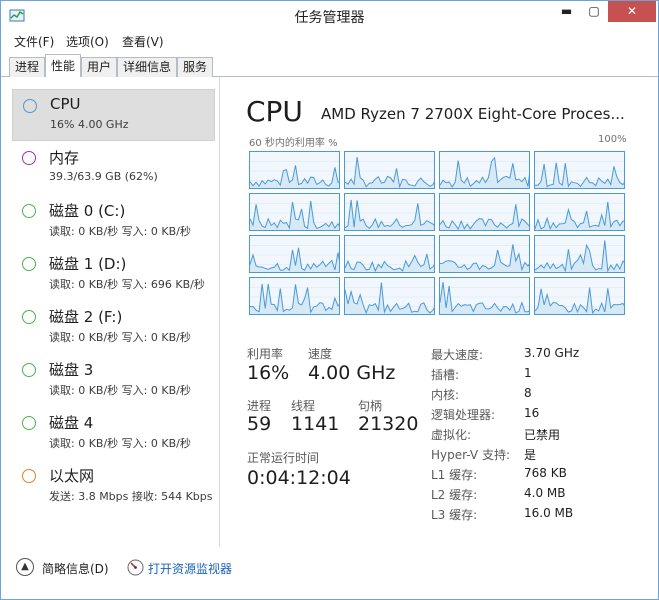 The height and width of the screenshot is (600, 659). Describe the element at coordinates (329, 65) in the screenshot. I see `tab-bar: 进程 性能 用户 详细信息 服务` at that location.